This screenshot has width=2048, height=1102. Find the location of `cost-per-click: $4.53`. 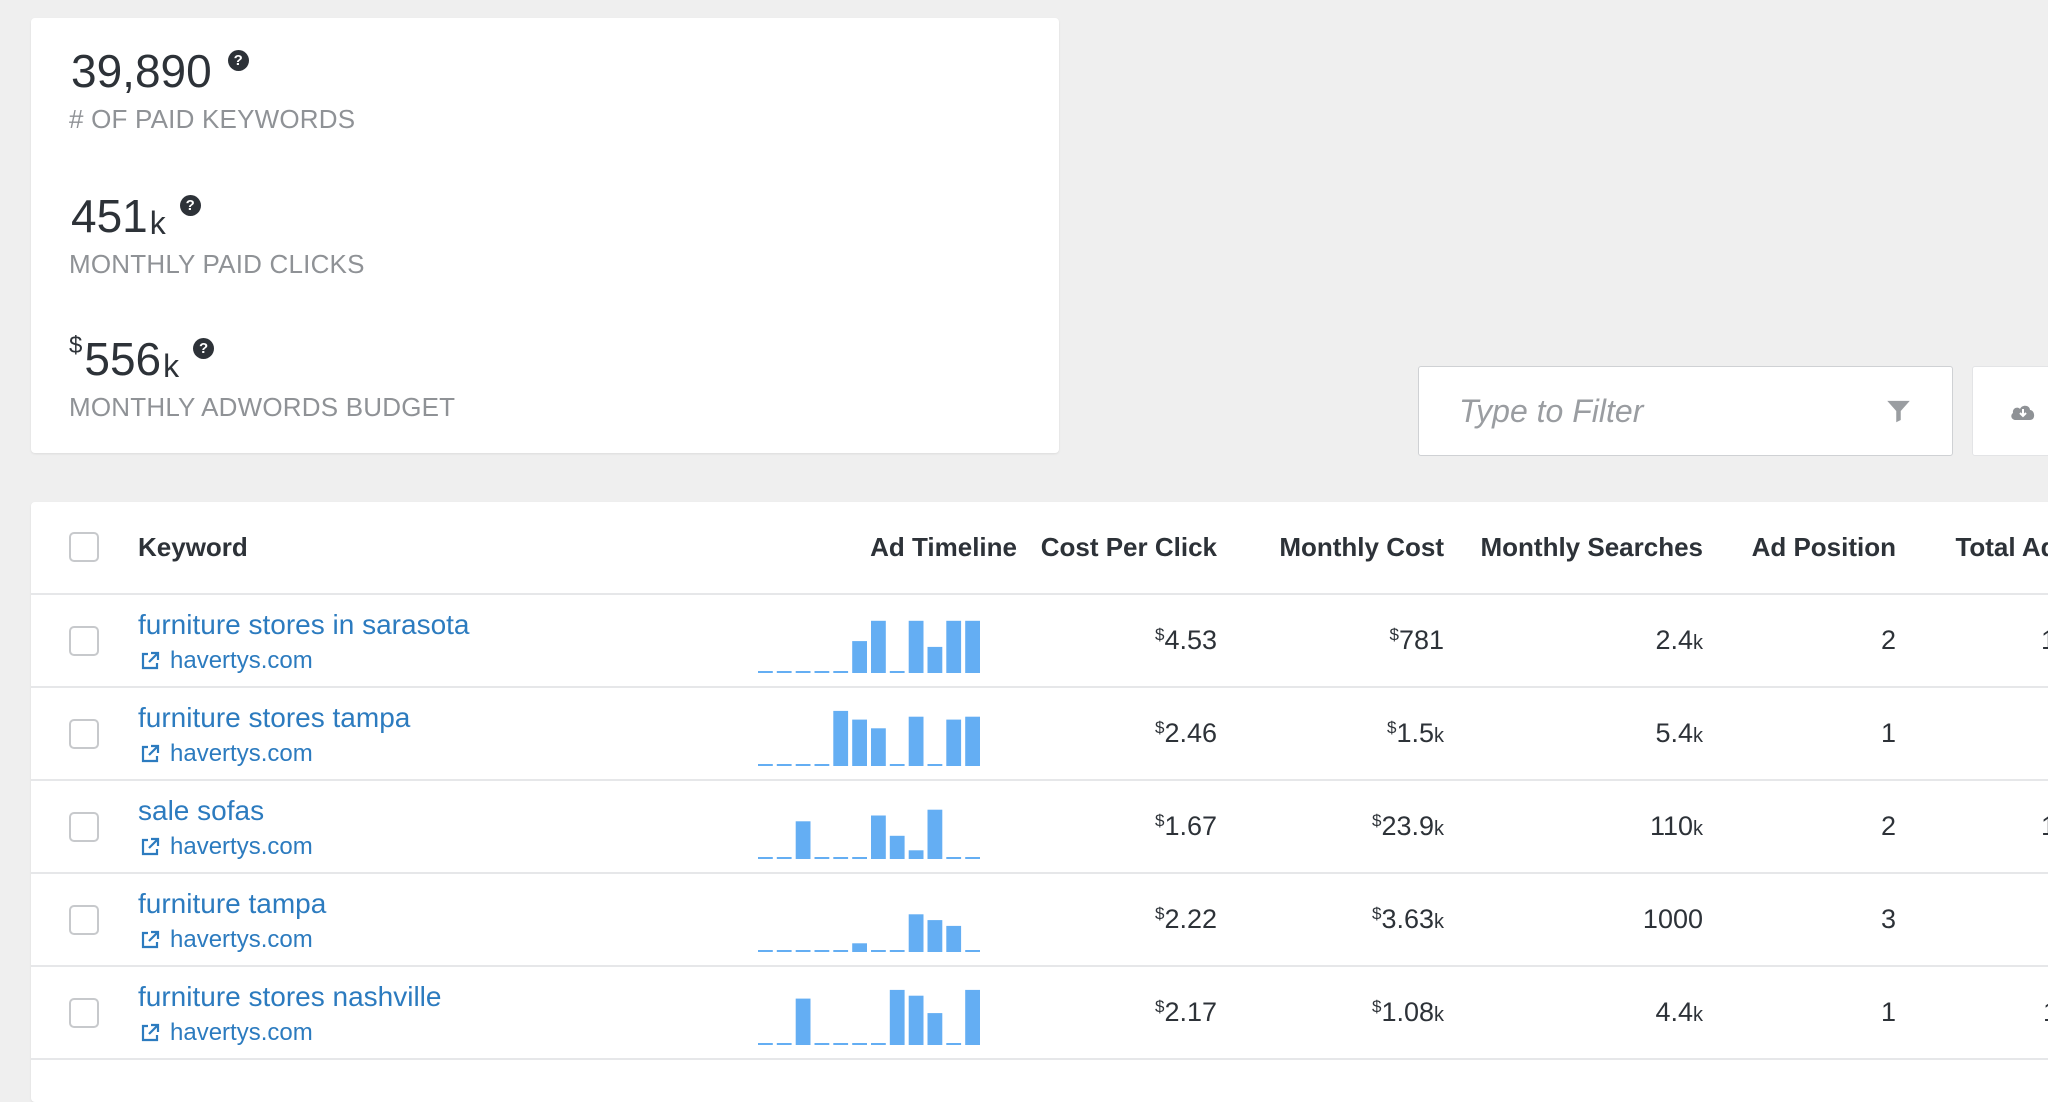

cost-per-click: $4.53 is located at coordinates (1186, 640).